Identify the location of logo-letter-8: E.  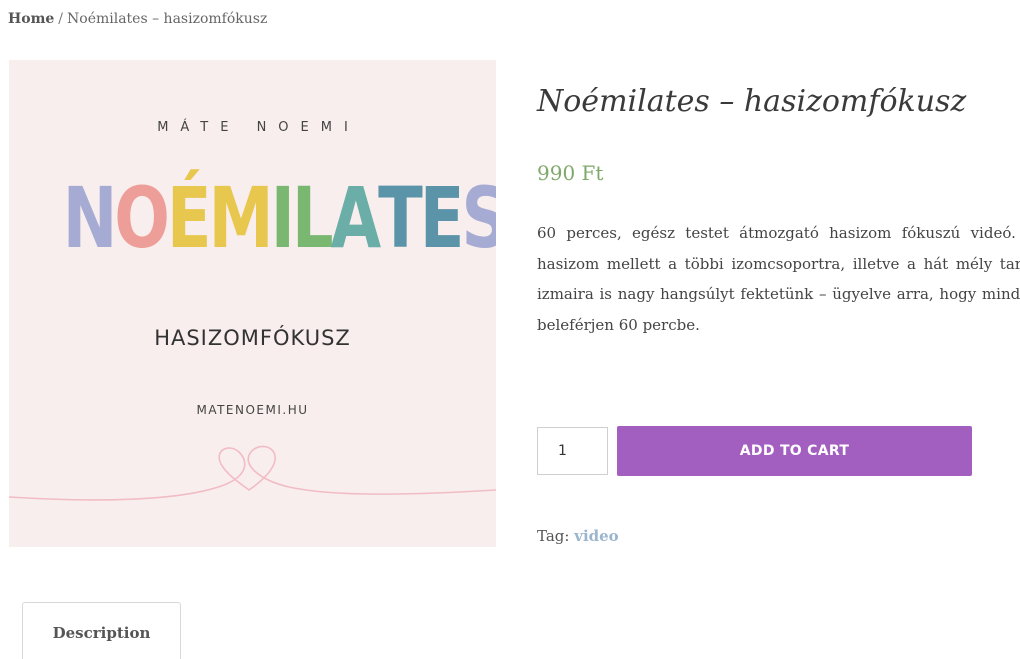
(442, 218).